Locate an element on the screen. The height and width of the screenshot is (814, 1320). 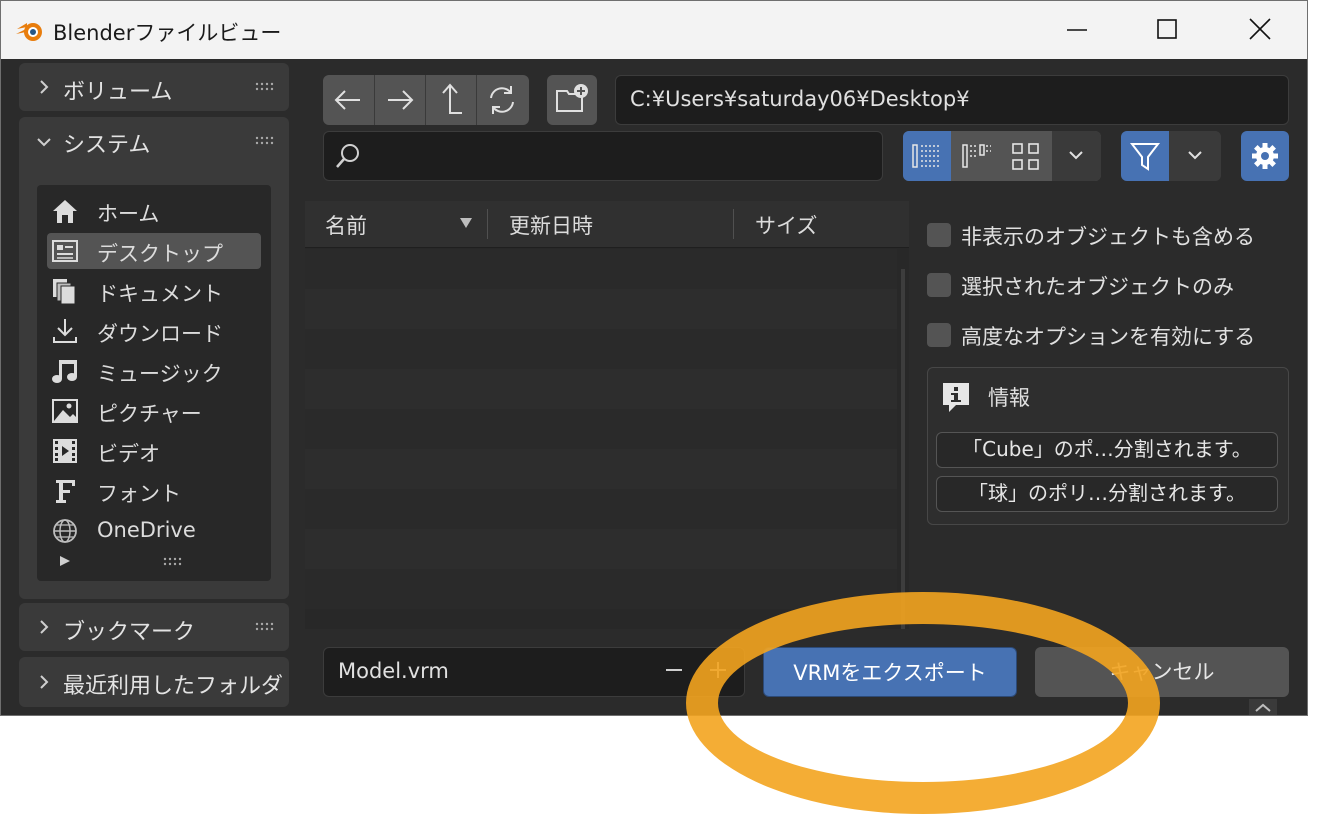
sidebar-item-downloads: ダウンロード is located at coordinates (154, 331).